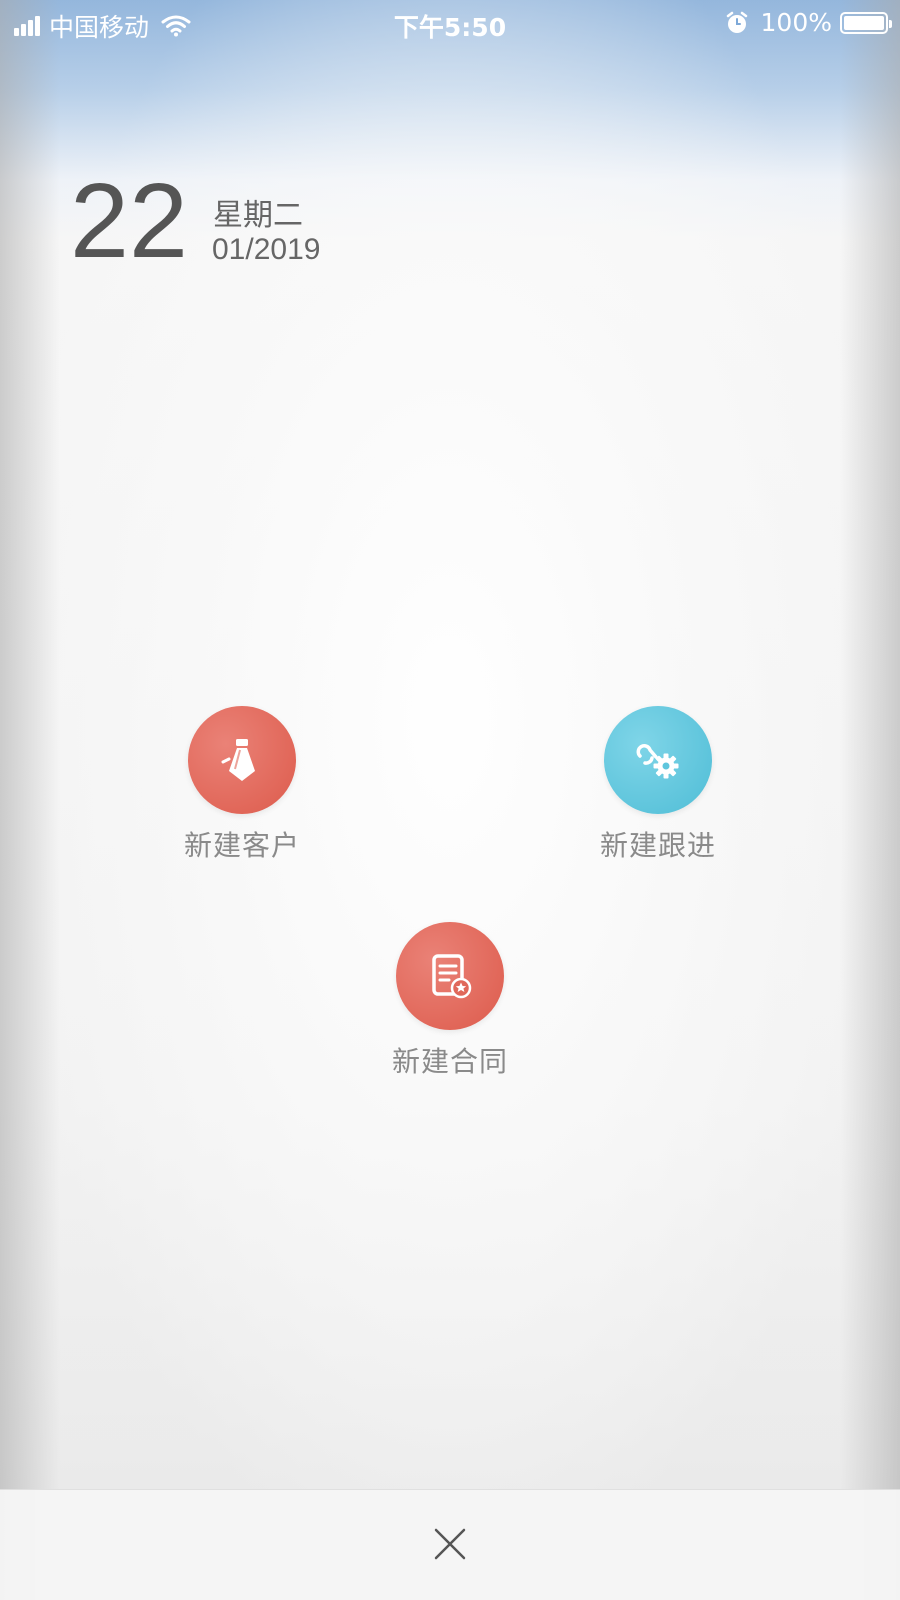  What do you see at coordinates (736, 22) in the screenshot?
I see `alarm-icon` at bounding box center [736, 22].